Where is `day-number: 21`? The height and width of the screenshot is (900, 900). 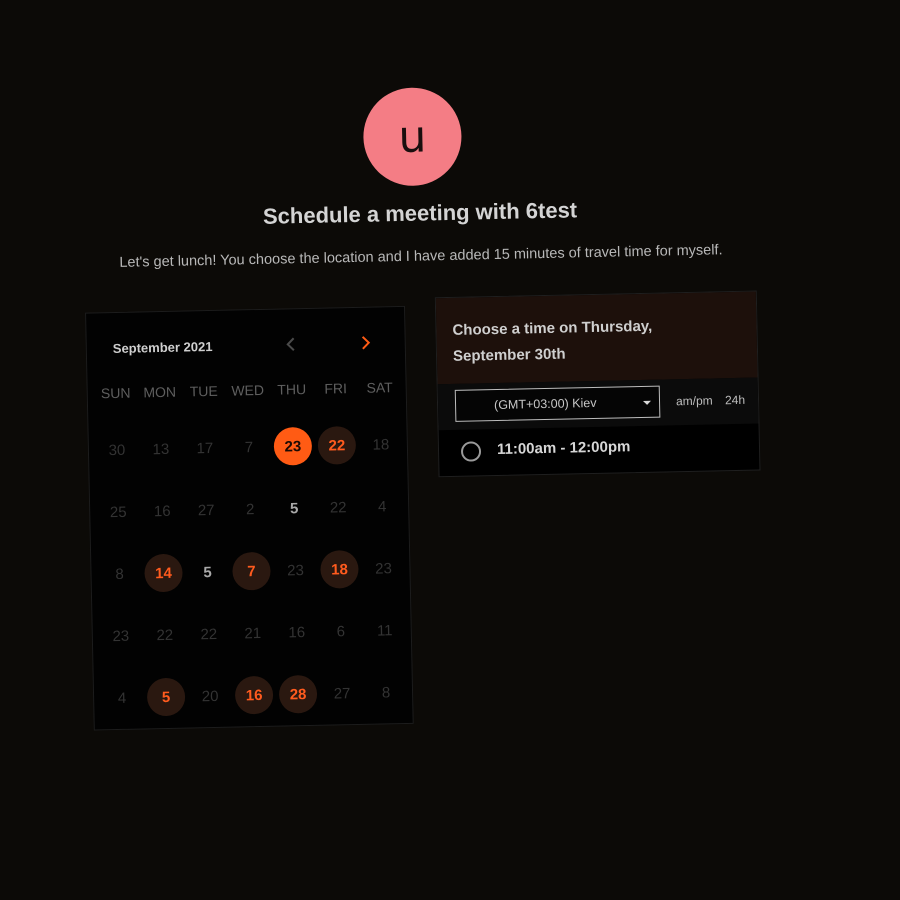
day-number: 21 is located at coordinates (253, 633).